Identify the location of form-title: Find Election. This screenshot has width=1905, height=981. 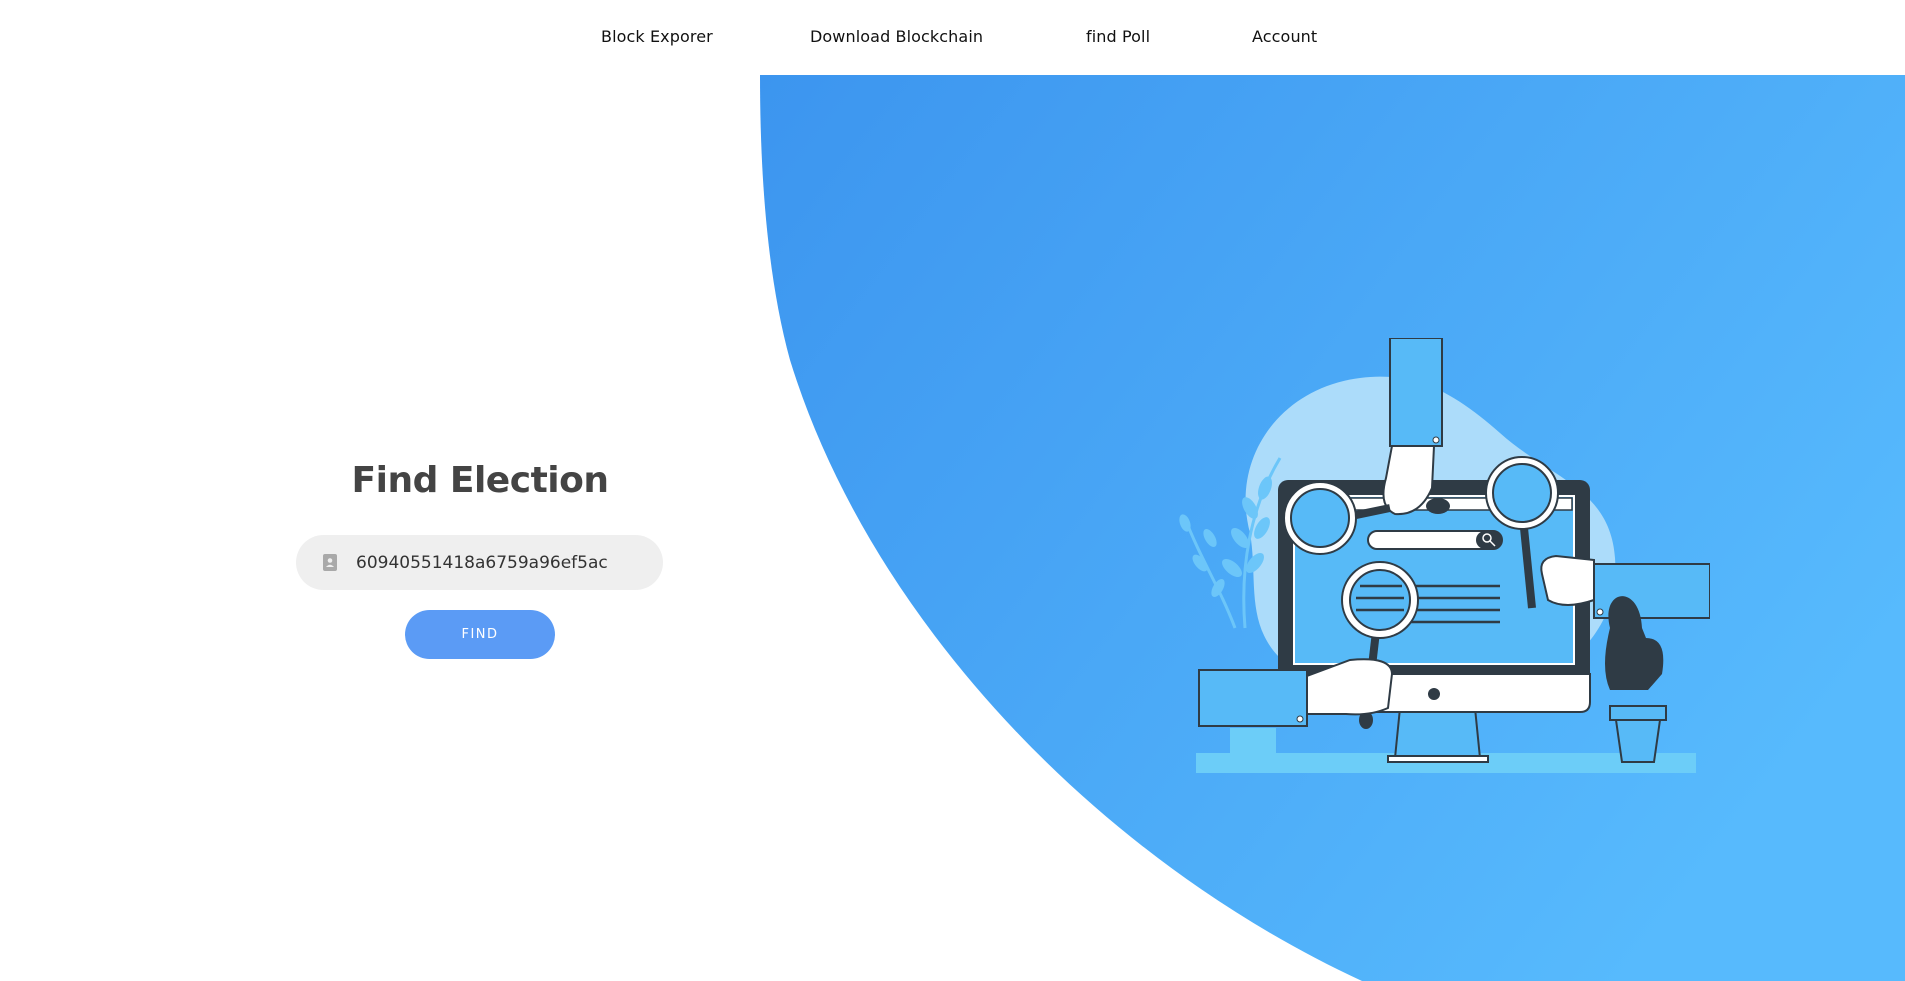
(480, 480).